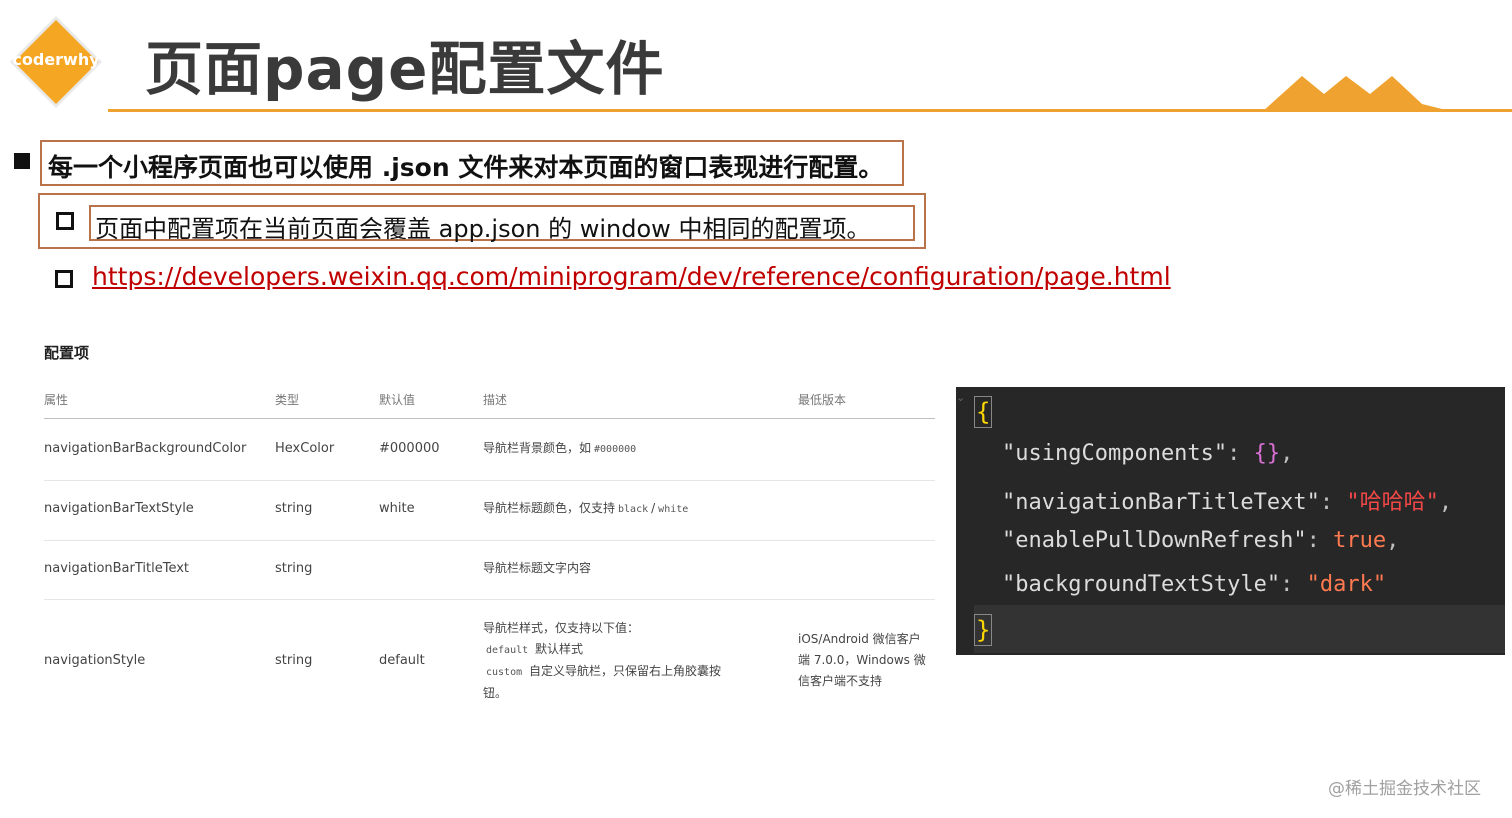 This screenshot has width=1512, height=818. What do you see at coordinates (624, 671) in the screenshot?
I see `desc-text: 自定义导航栏，只保留右上角胶囊按` at bounding box center [624, 671].